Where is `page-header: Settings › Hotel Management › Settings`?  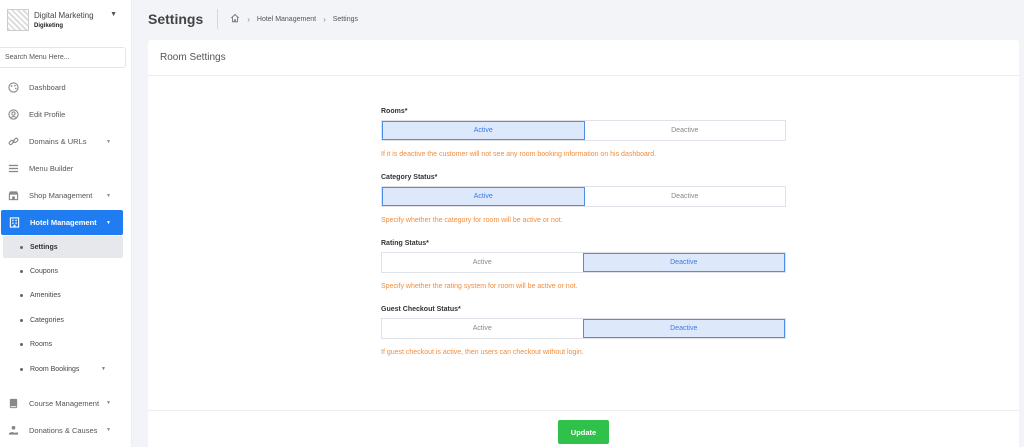 page-header: Settings › Hotel Management › Settings is located at coordinates (578, 19).